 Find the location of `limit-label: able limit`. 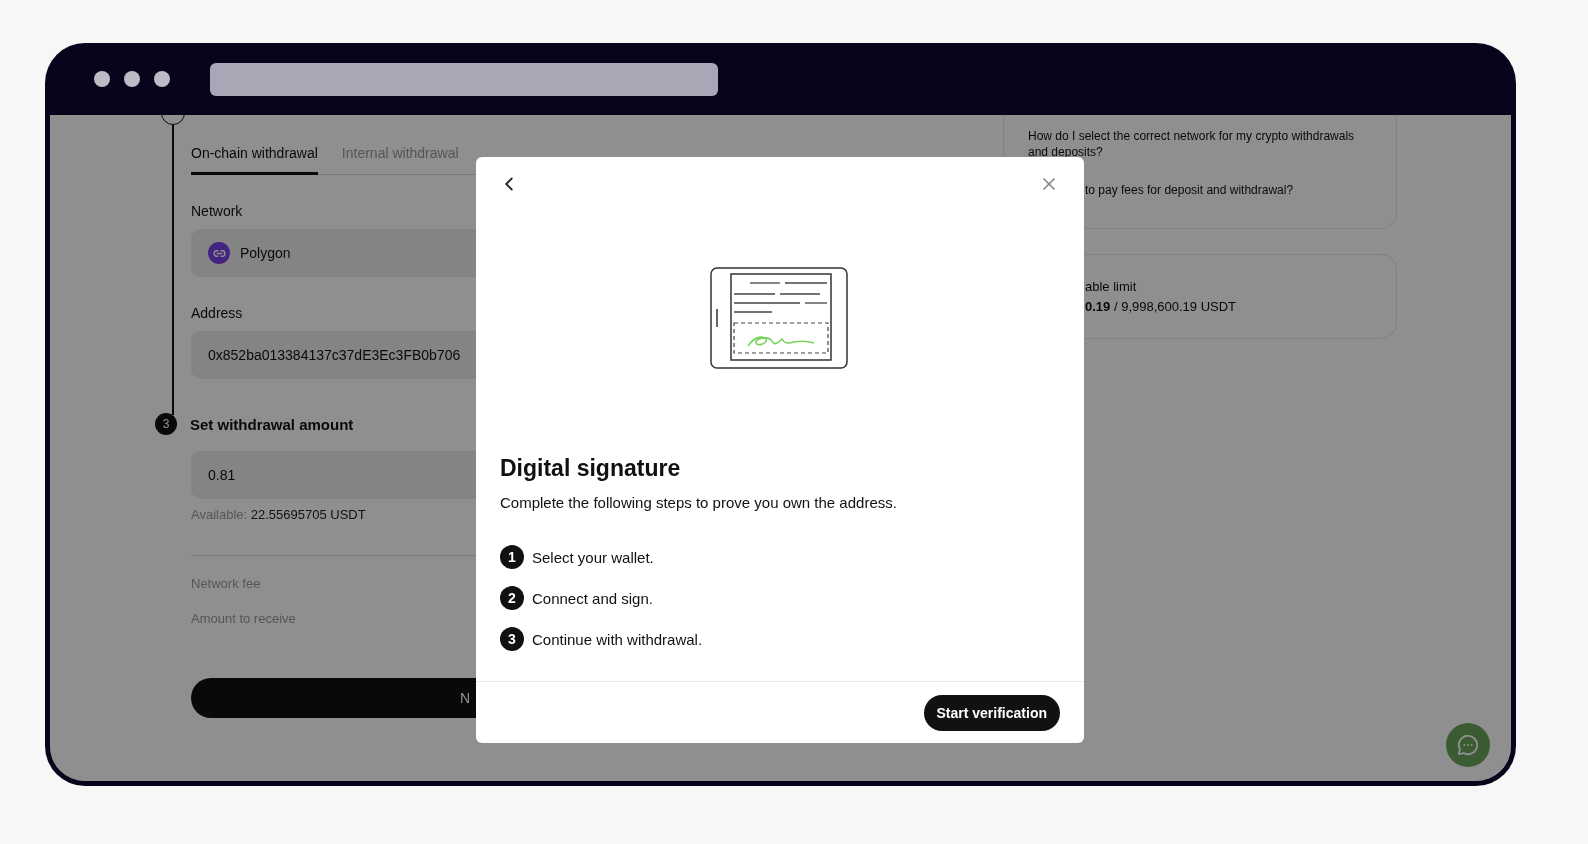

limit-label: able limit is located at coordinates (1111, 286).